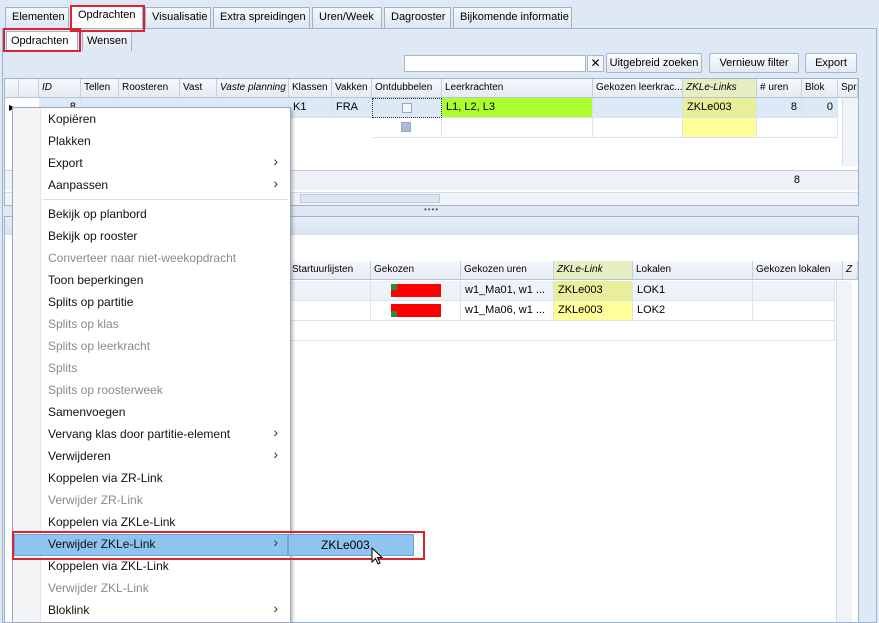  Describe the element at coordinates (100, 88) in the screenshot. I see `col-tellen: Tellen` at that location.